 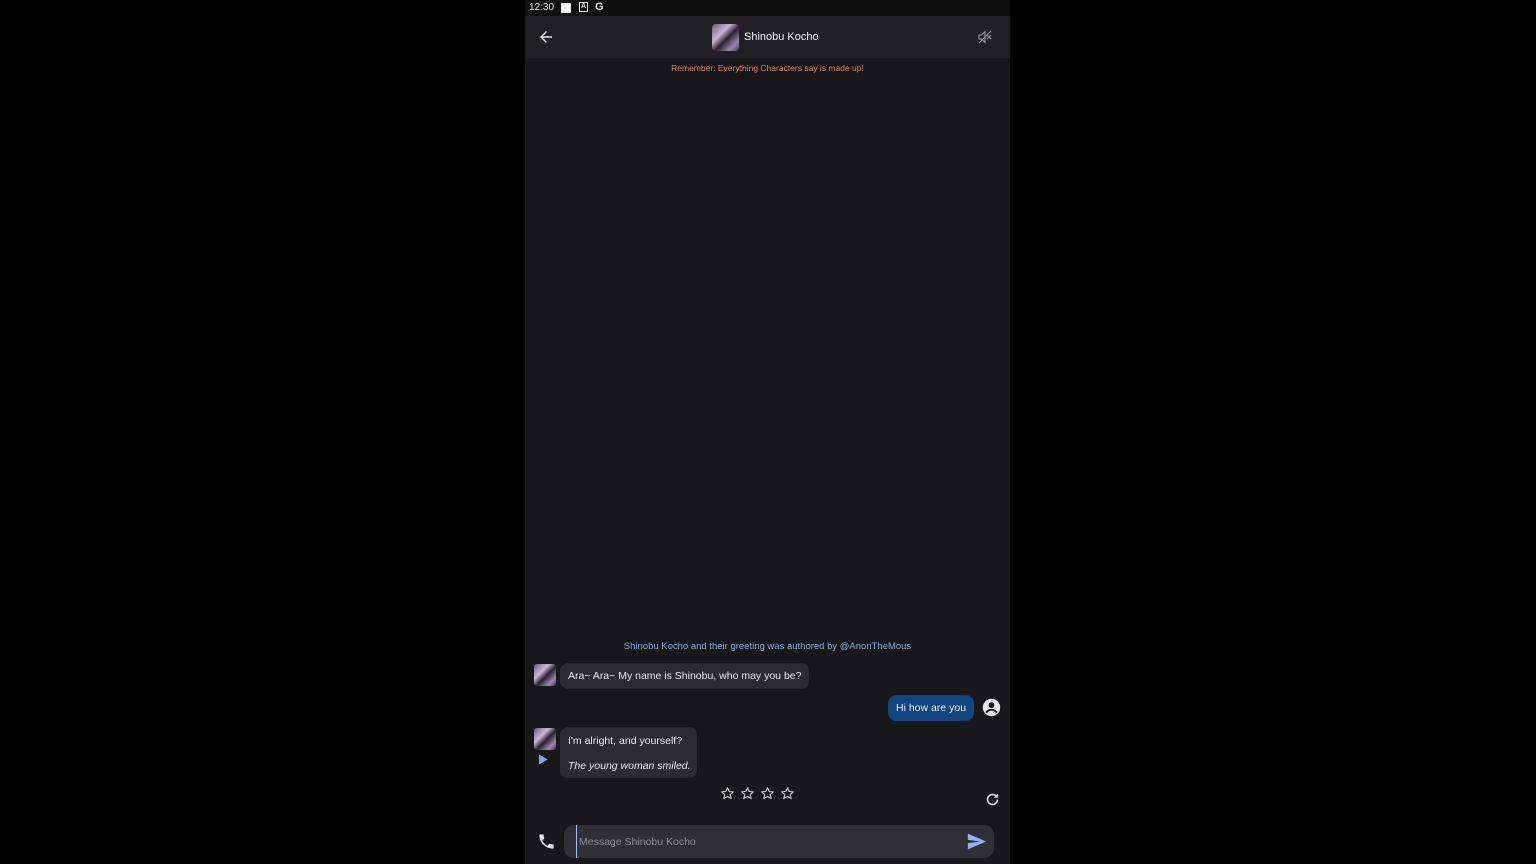 What do you see at coordinates (991, 707) in the screenshot?
I see `user-avatar-icon` at bounding box center [991, 707].